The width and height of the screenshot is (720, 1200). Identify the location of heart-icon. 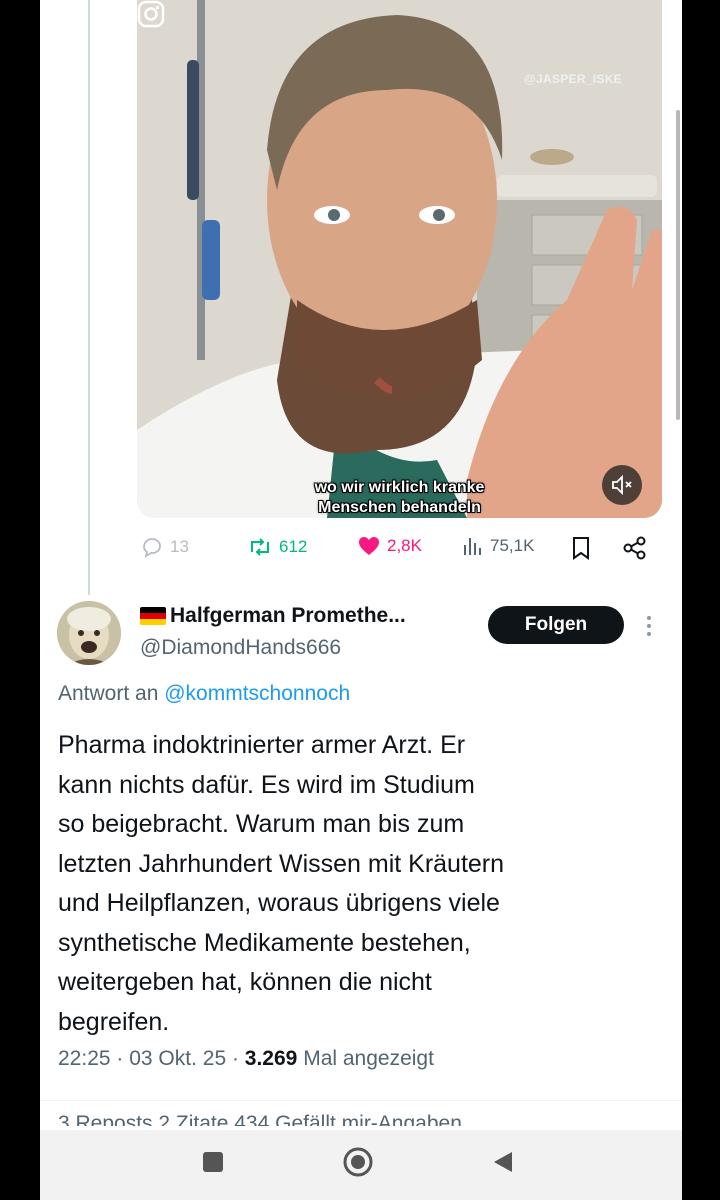
(369, 546).